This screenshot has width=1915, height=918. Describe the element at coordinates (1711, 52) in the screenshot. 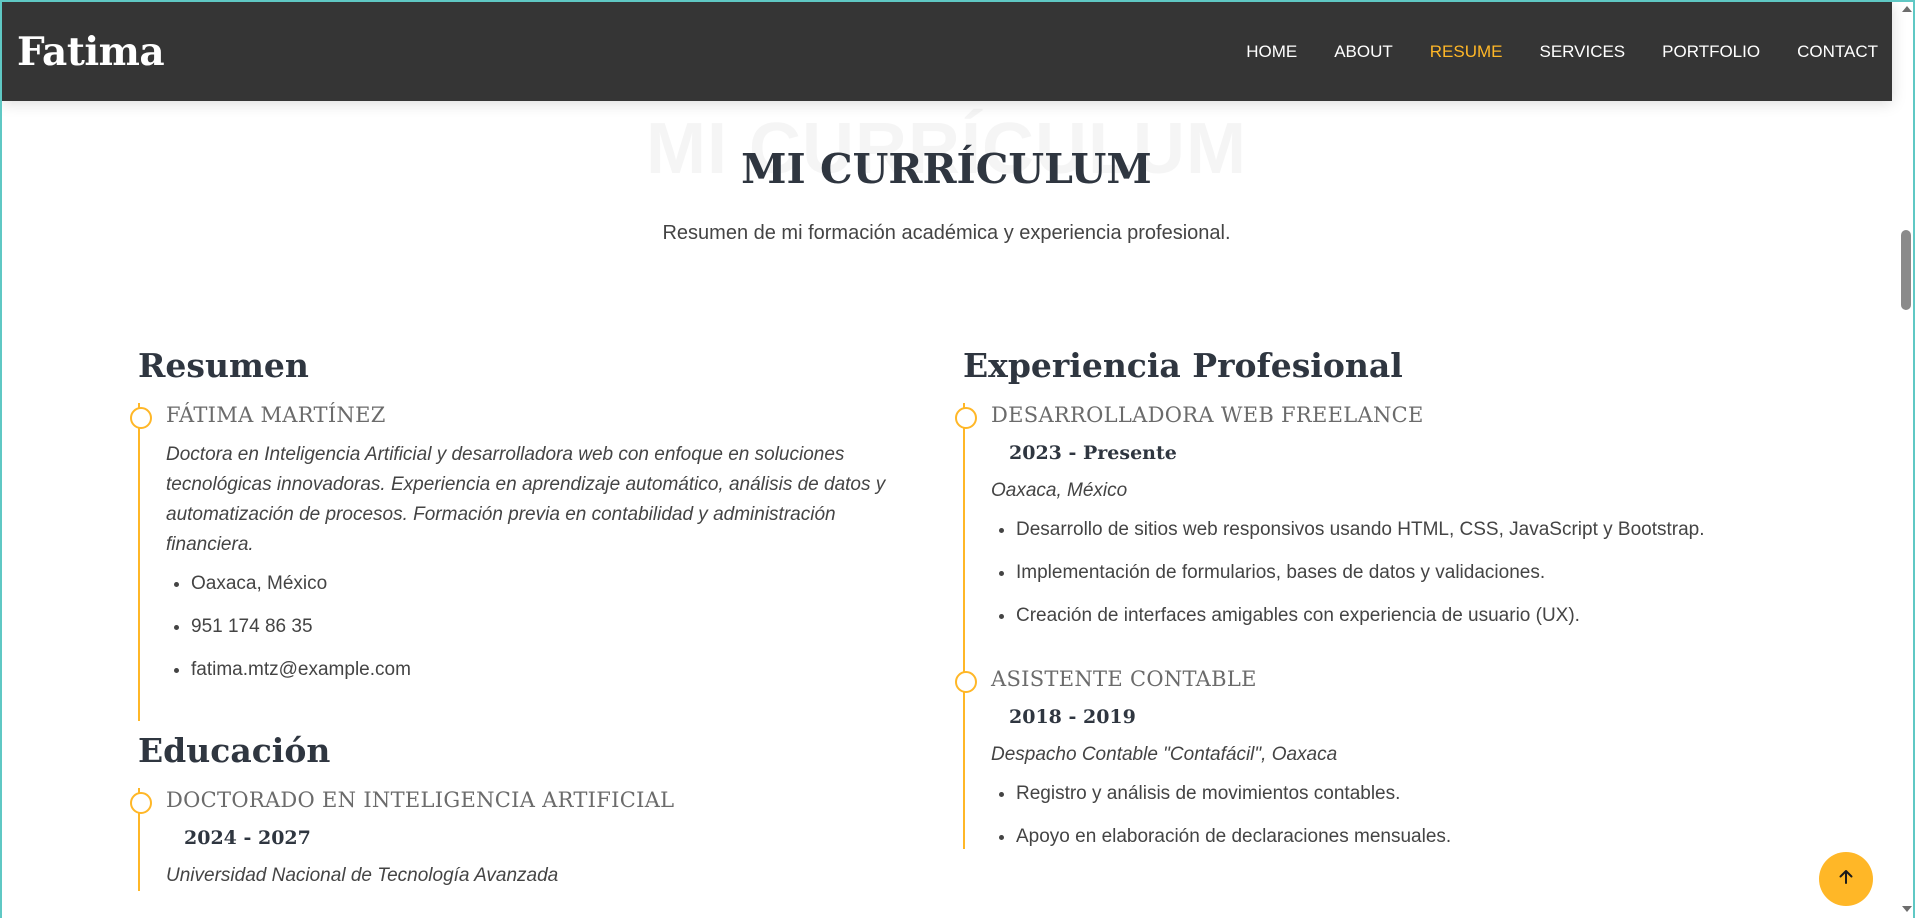

I see `nav-portfolio: PORTFOLIO` at that location.